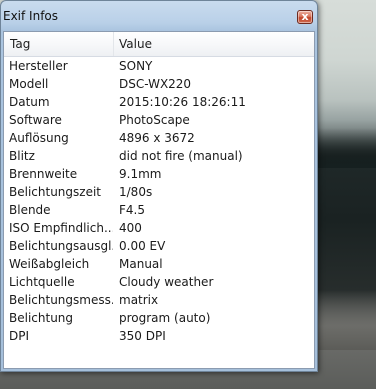  Describe the element at coordinates (29, 84) in the screenshot. I see `exif-tag-label: Modell` at that location.